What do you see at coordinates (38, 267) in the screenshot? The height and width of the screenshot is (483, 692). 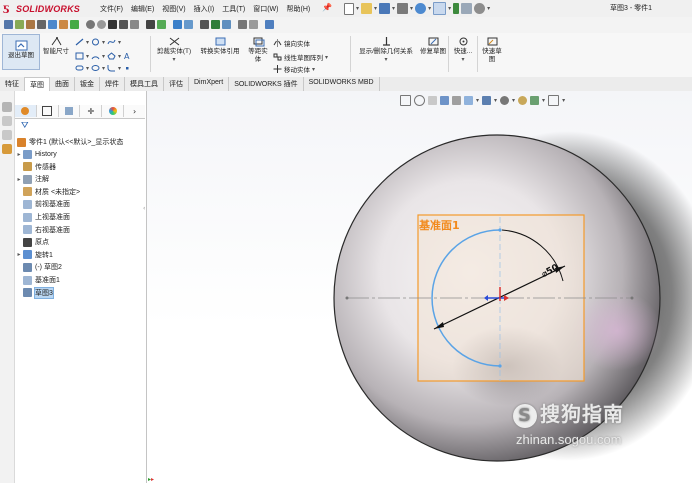 I see `tree-item: (-) 草图2` at bounding box center [38, 267].